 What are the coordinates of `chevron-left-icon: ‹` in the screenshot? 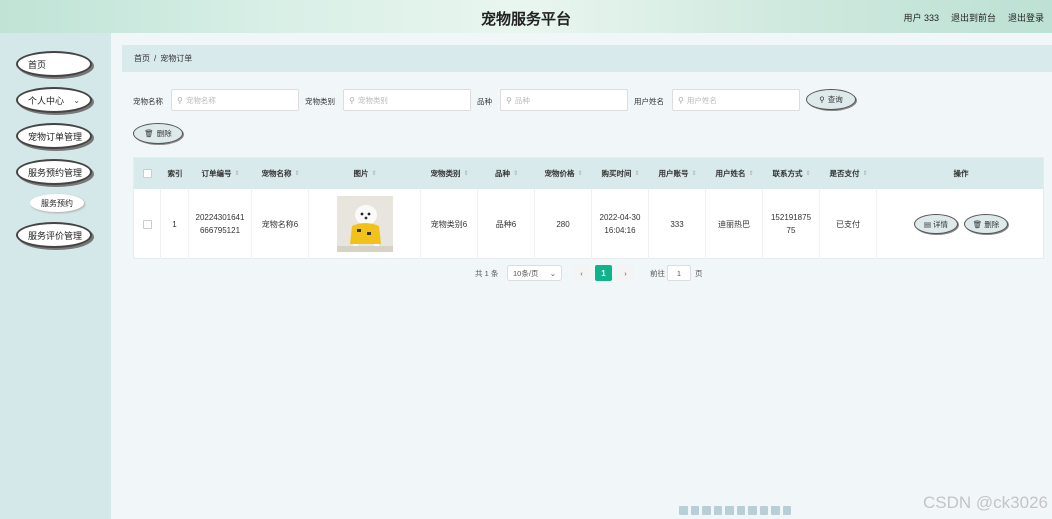 It's located at (581, 273).